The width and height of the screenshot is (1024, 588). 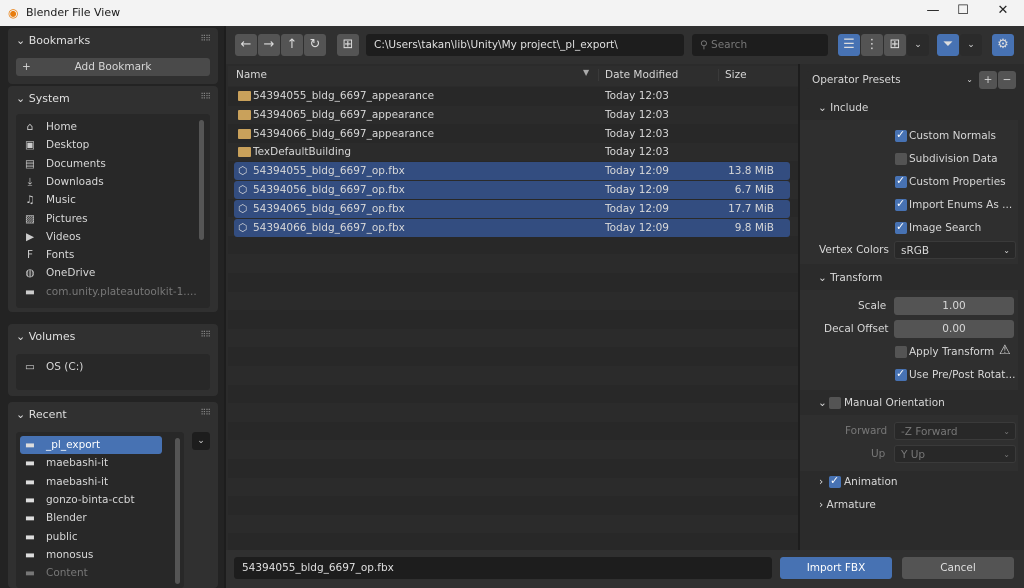 What do you see at coordinates (51, 237) in the screenshot?
I see `sidebar-item: ▶ Videos` at bounding box center [51, 237].